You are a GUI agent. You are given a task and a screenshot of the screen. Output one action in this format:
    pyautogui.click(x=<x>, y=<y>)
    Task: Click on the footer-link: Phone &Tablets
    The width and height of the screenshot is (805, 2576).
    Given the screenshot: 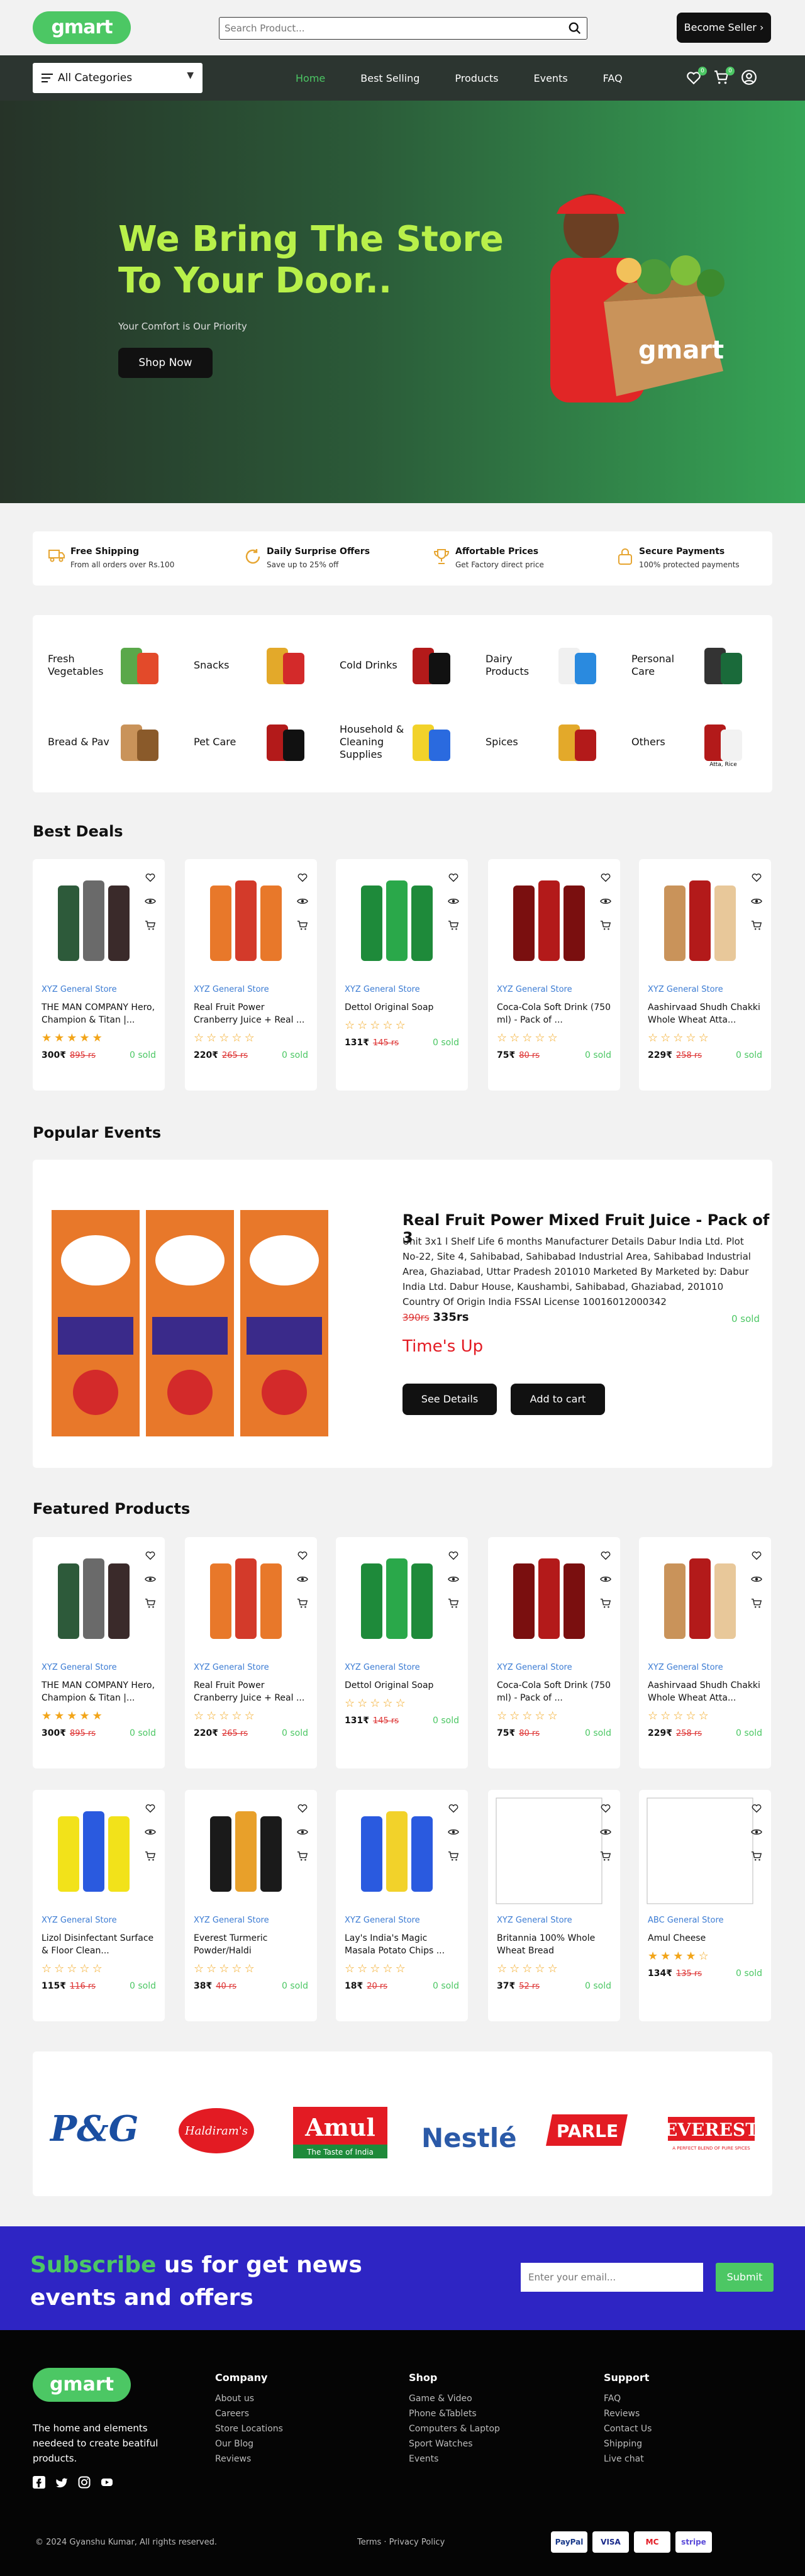 What is the action you would take?
    pyautogui.click(x=454, y=2413)
    